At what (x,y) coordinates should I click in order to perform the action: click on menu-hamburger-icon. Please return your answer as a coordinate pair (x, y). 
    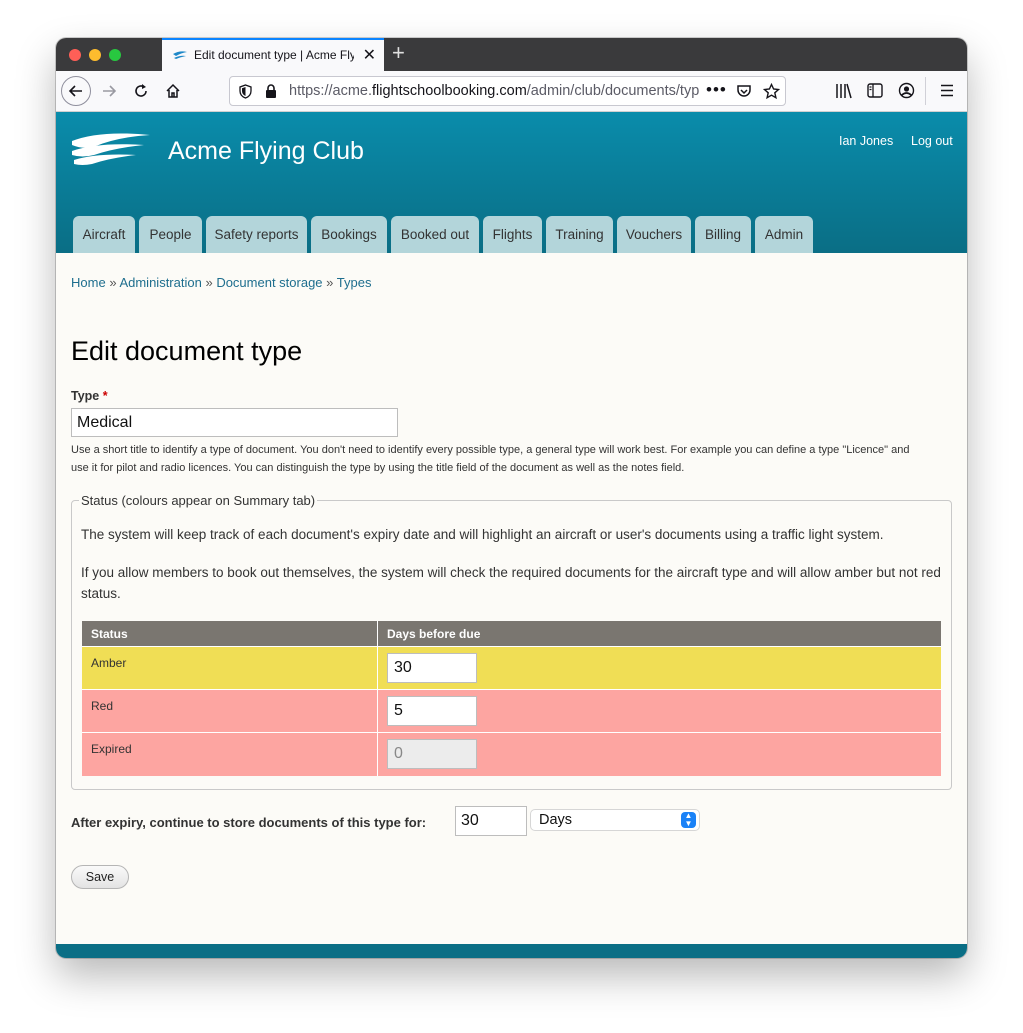
    Looking at the image, I should click on (947, 90).